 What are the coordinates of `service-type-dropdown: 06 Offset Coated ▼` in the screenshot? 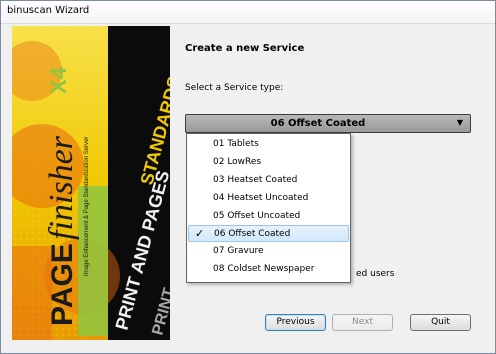 It's located at (328, 123).